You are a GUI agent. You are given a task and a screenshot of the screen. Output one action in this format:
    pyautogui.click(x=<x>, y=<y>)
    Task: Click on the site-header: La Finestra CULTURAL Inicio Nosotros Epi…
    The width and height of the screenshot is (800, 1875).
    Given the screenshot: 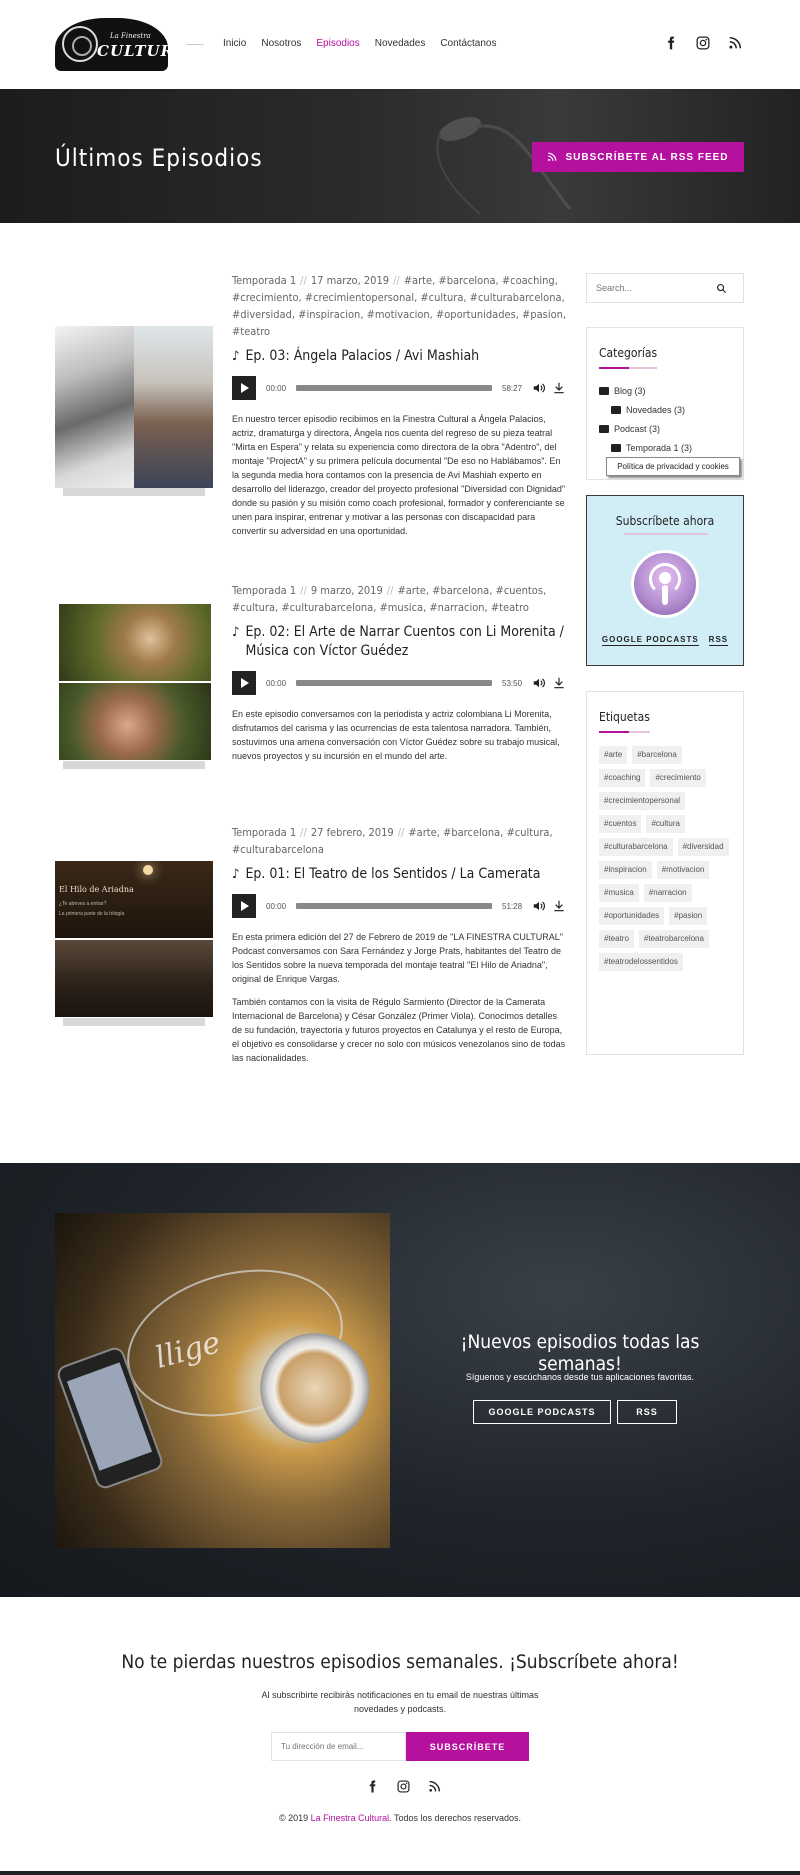 What is the action you would take?
    pyautogui.click(x=400, y=44)
    